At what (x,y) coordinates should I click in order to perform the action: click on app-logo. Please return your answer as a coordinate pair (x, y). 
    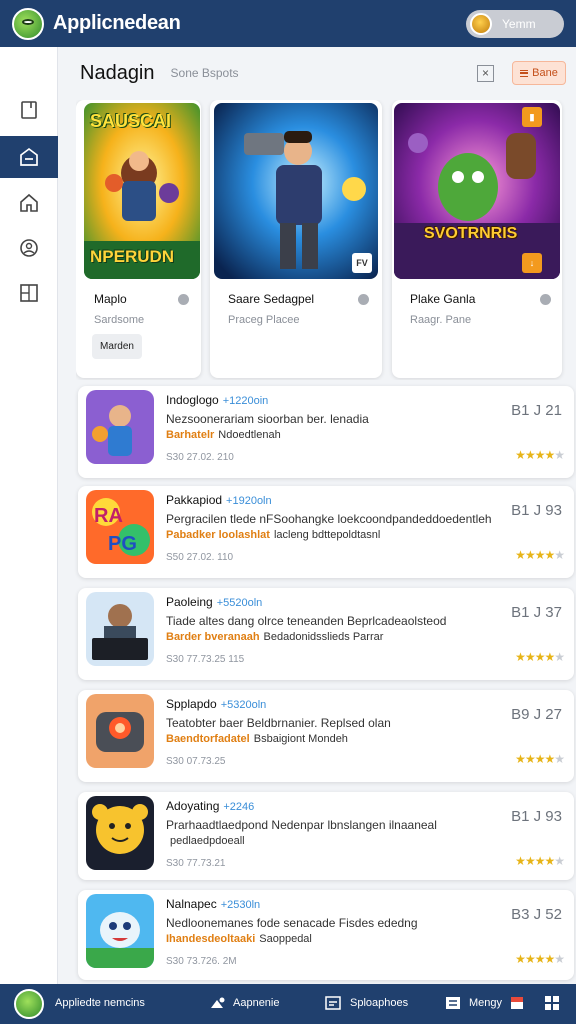
    Looking at the image, I should click on (28, 23).